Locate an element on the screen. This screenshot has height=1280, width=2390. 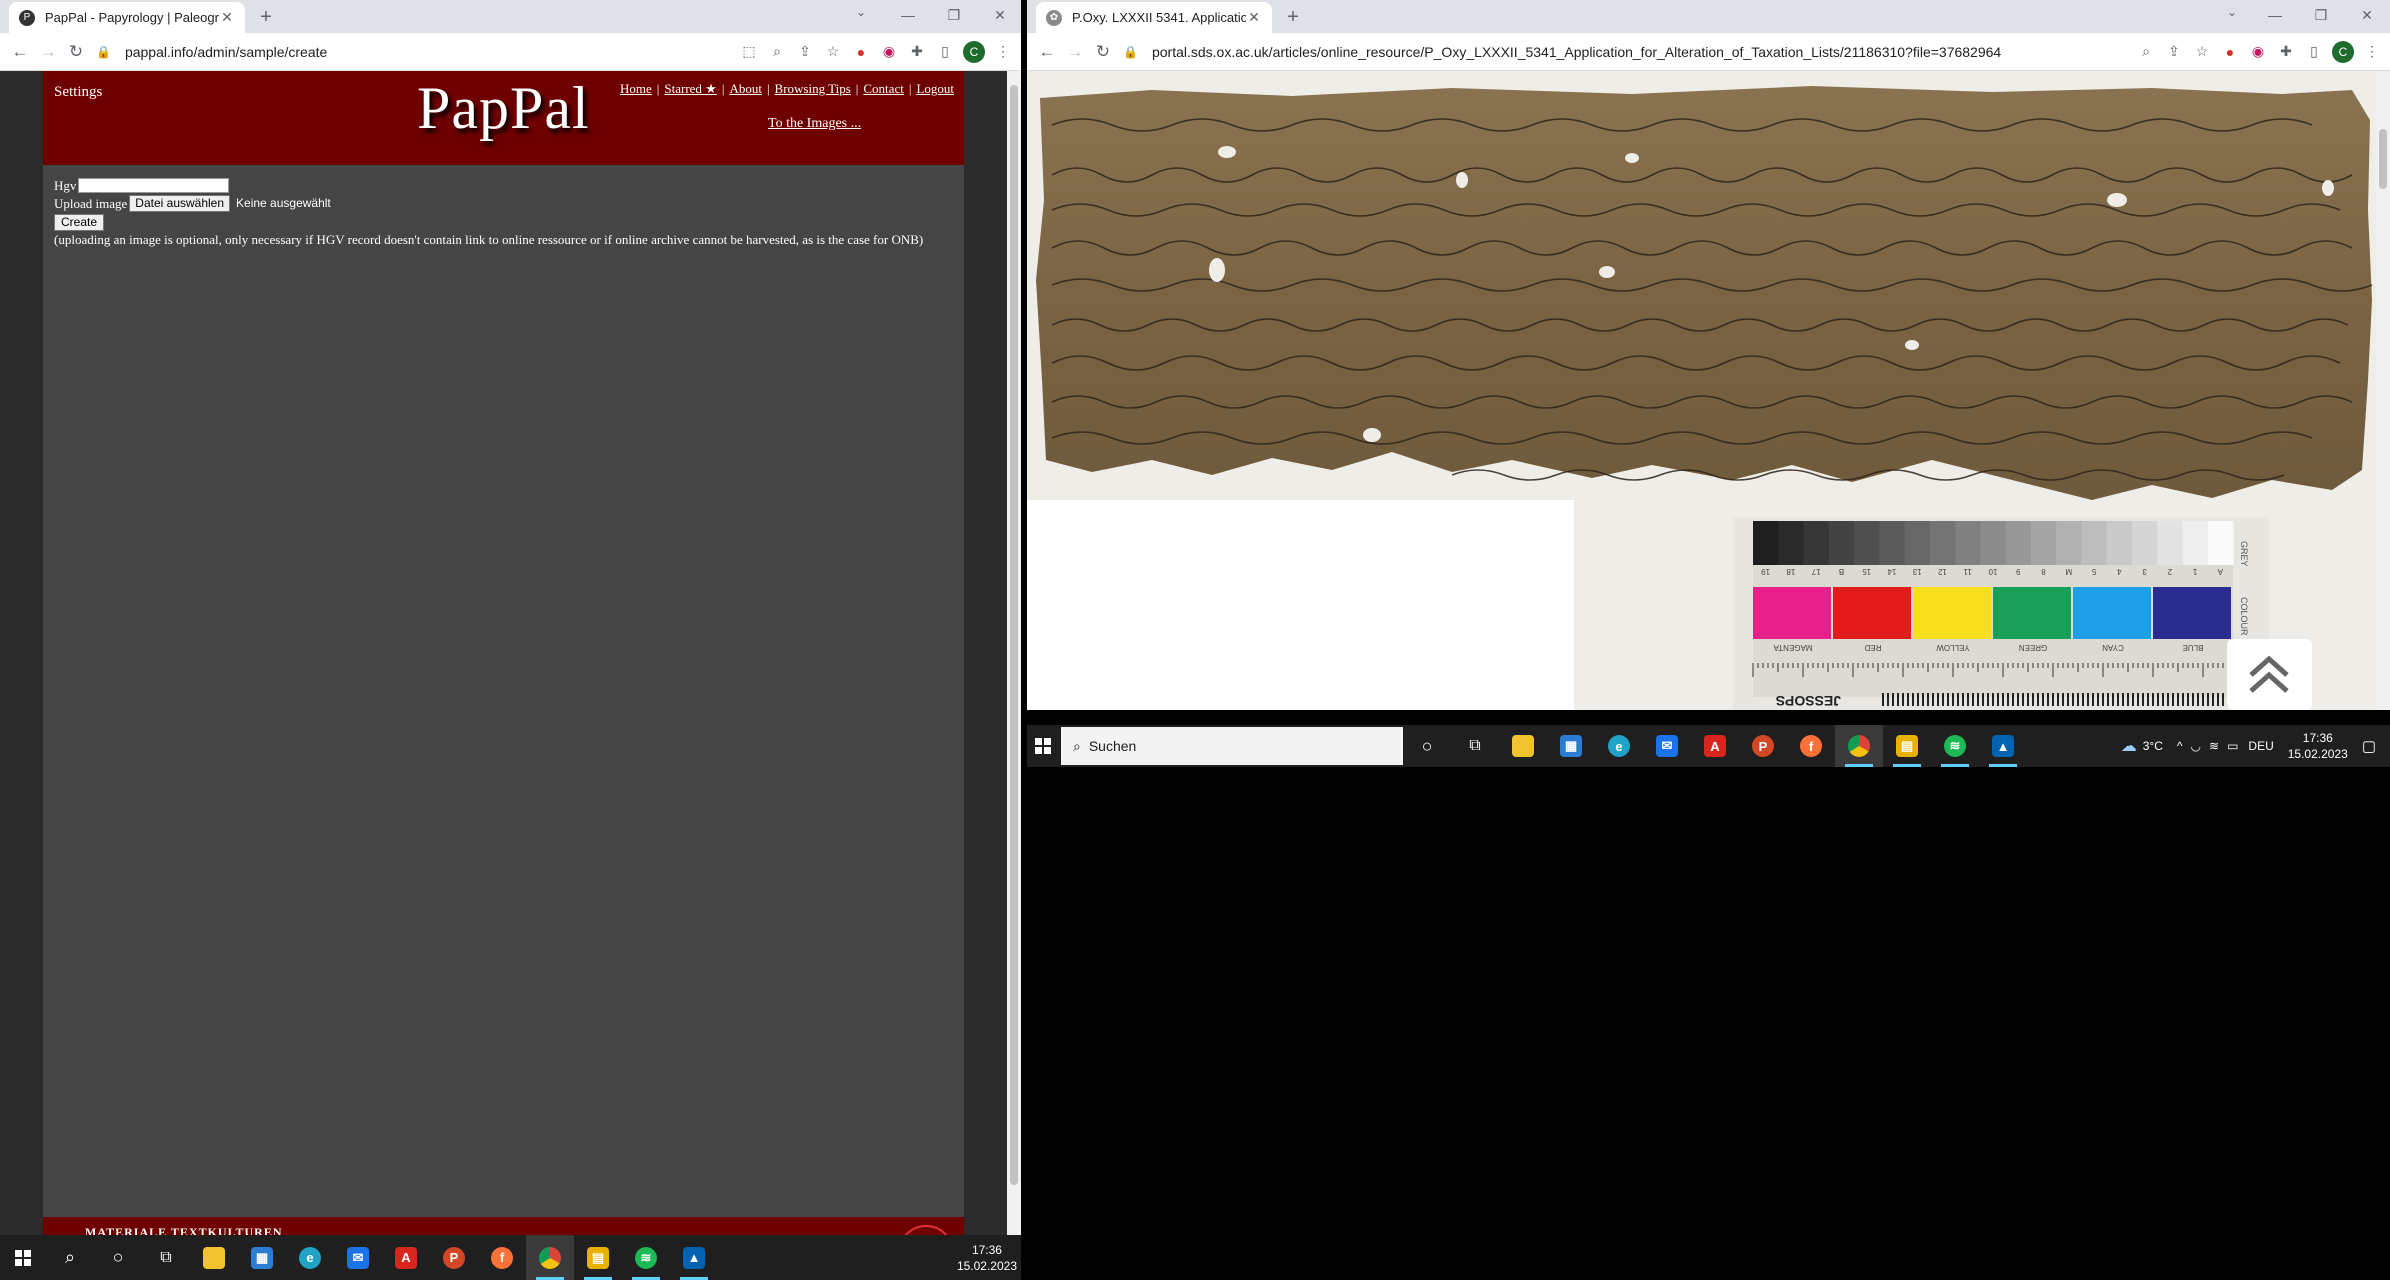
nav-about: About is located at coordinates (745, 88).